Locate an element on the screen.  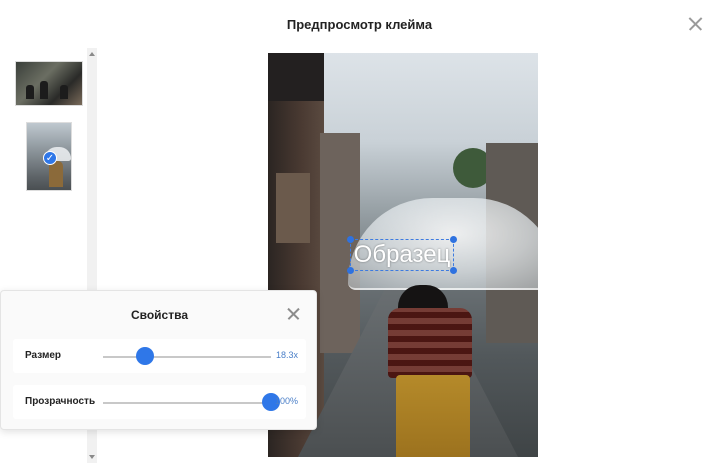
properties-panel: Свойства Размер 18.3x Прозрачность 100% is located at coordinates (158, 360).